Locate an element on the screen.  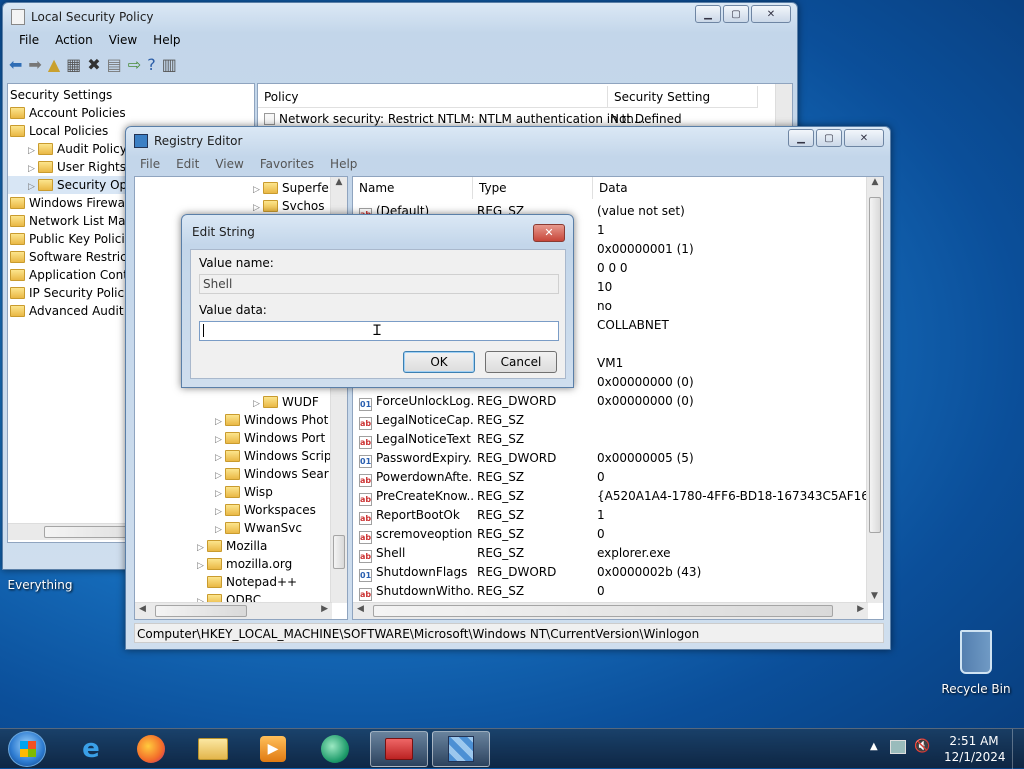
lsp-tree-label: Public Key Policies is located at coordinates (84, 239).